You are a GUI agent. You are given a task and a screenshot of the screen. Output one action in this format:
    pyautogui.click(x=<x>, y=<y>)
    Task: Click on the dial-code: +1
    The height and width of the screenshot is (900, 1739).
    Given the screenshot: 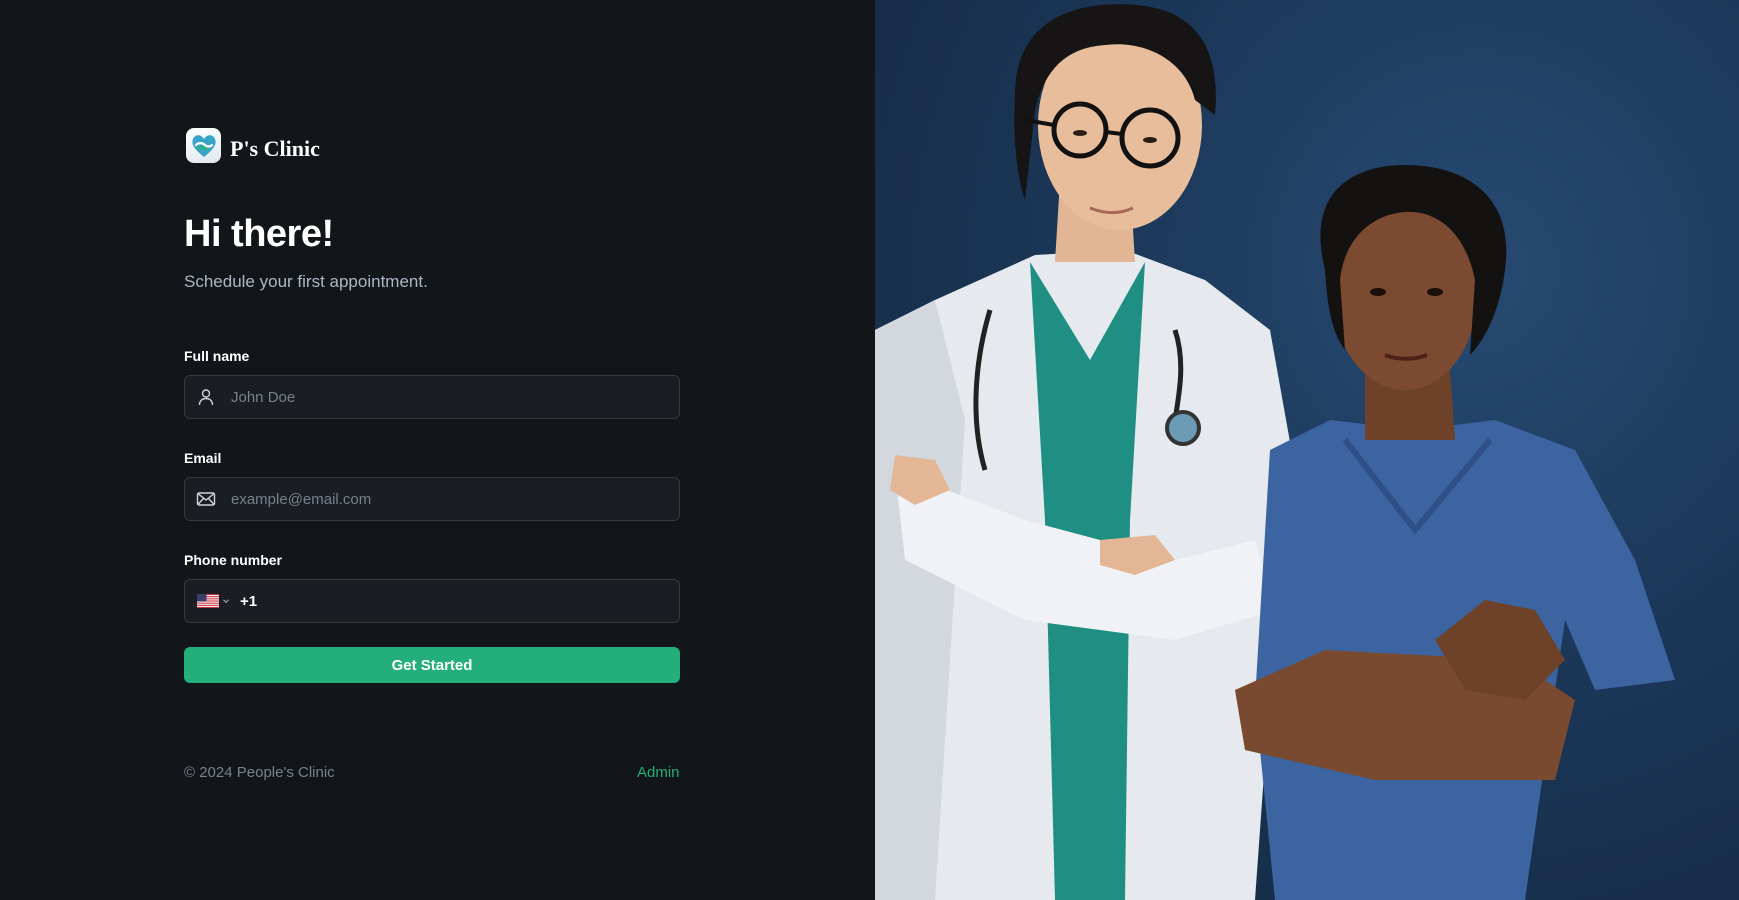 What is the action you would take?
    pyautogui.click(x=249, y=601)
    